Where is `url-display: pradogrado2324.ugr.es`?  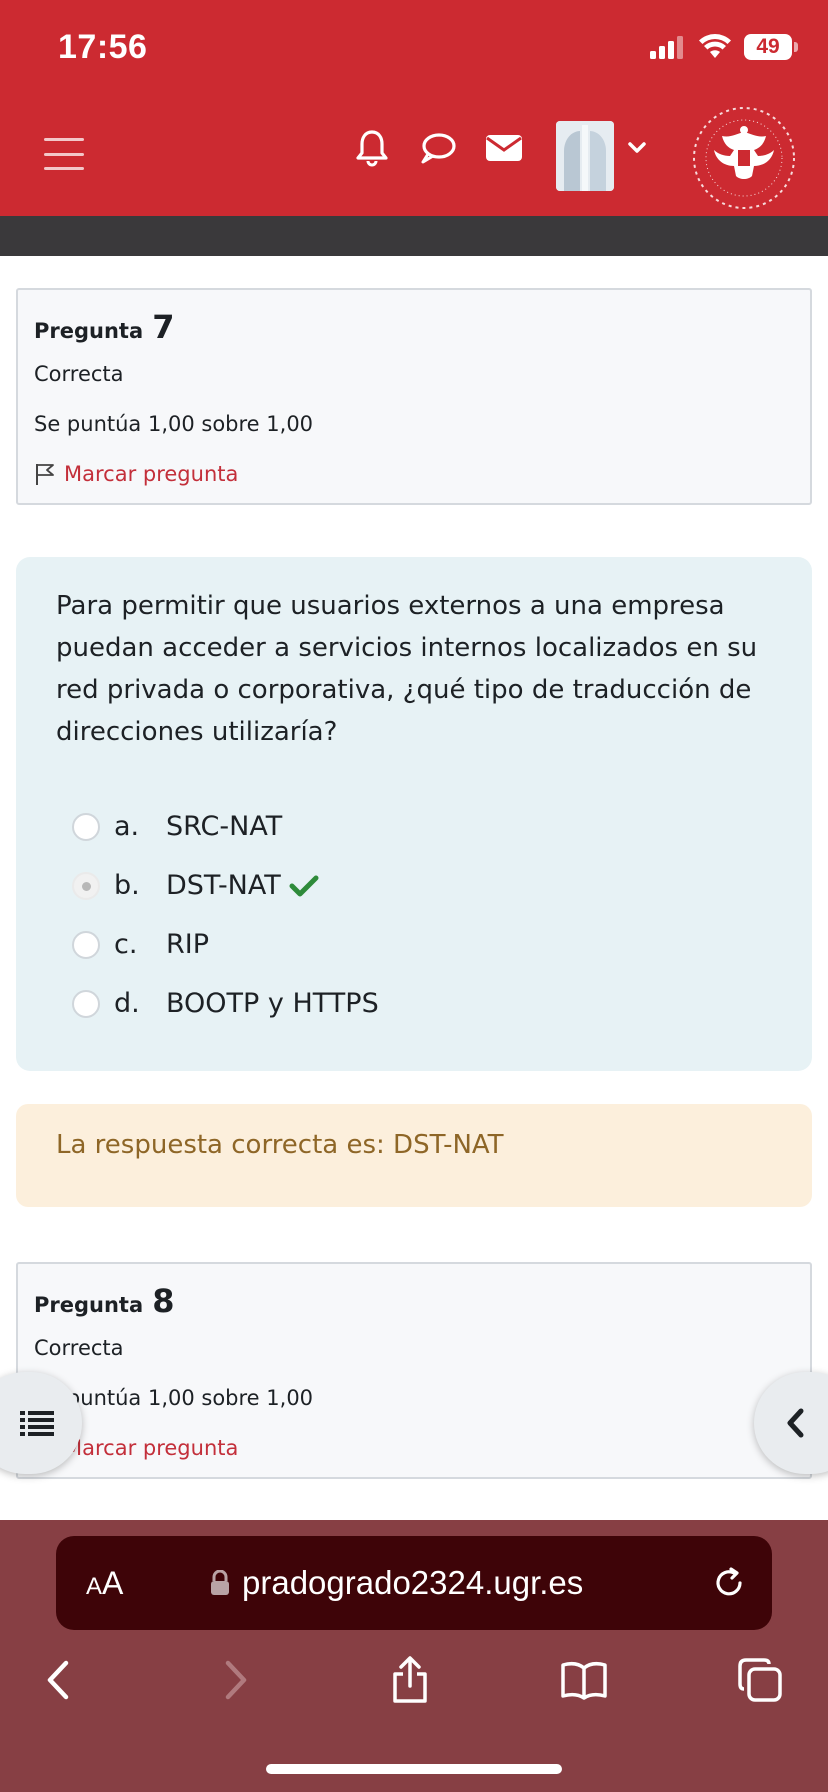 url-display: pradogrado2324.ugr.es is located at coordinates (396, 1583).